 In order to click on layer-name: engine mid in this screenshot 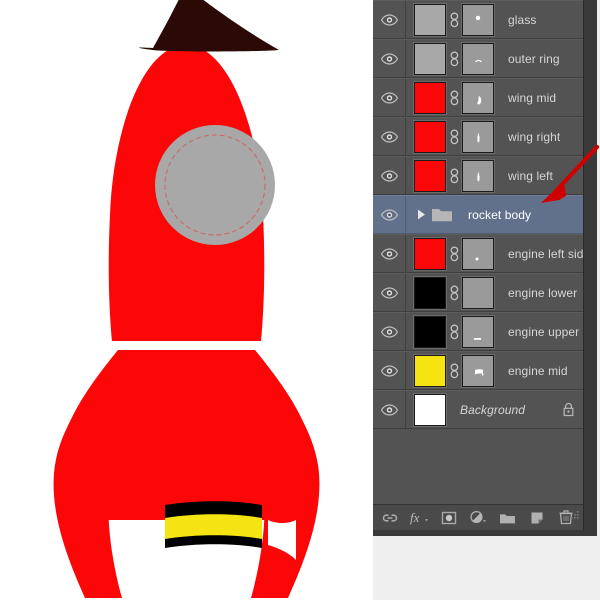, I will do `click(531, 371)`.